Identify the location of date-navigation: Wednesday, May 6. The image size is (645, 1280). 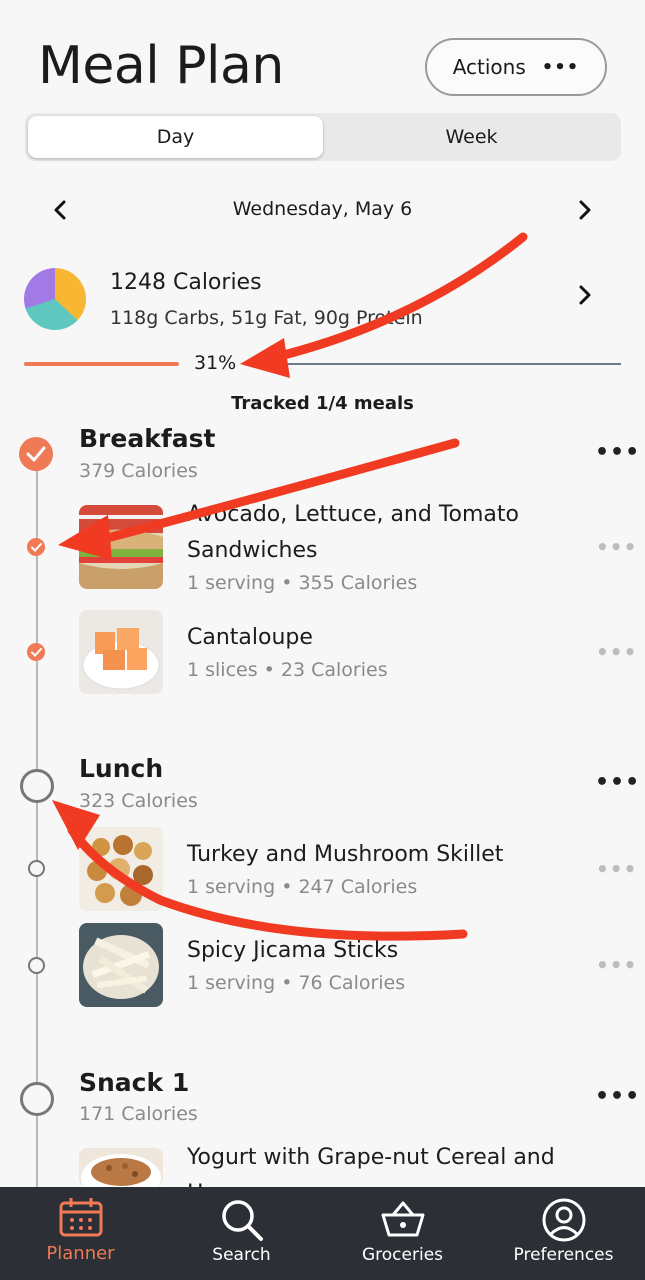
(322, 209).